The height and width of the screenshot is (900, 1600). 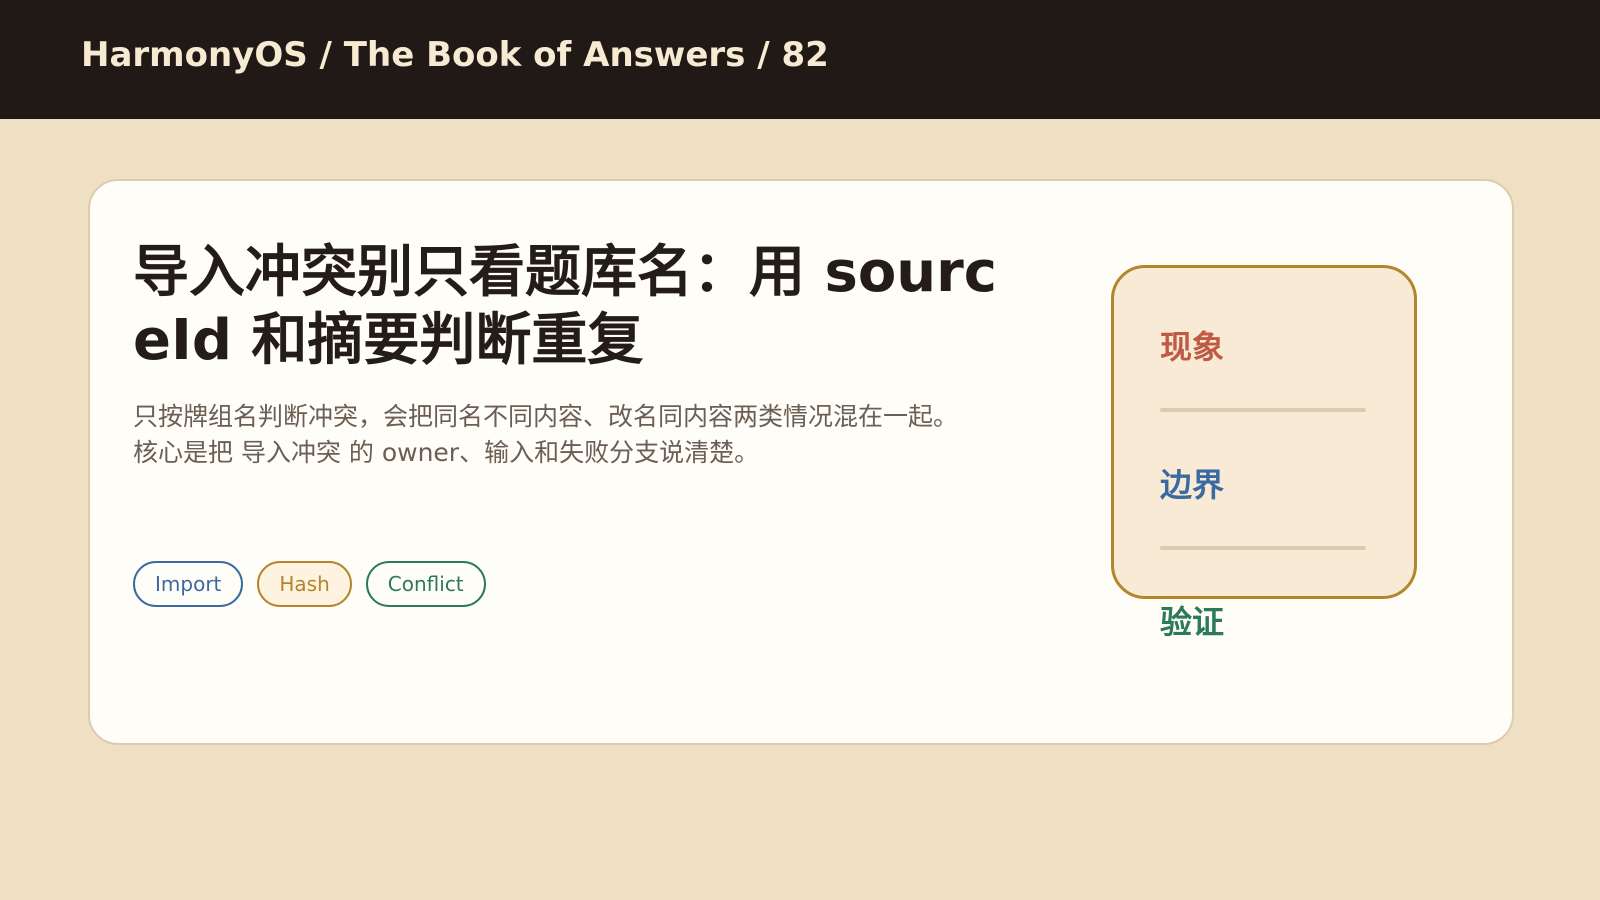 What do you see at coordinates (188, 584) in the screenshot?
I see `tag-import: Import` at bounding box center [188, 584].